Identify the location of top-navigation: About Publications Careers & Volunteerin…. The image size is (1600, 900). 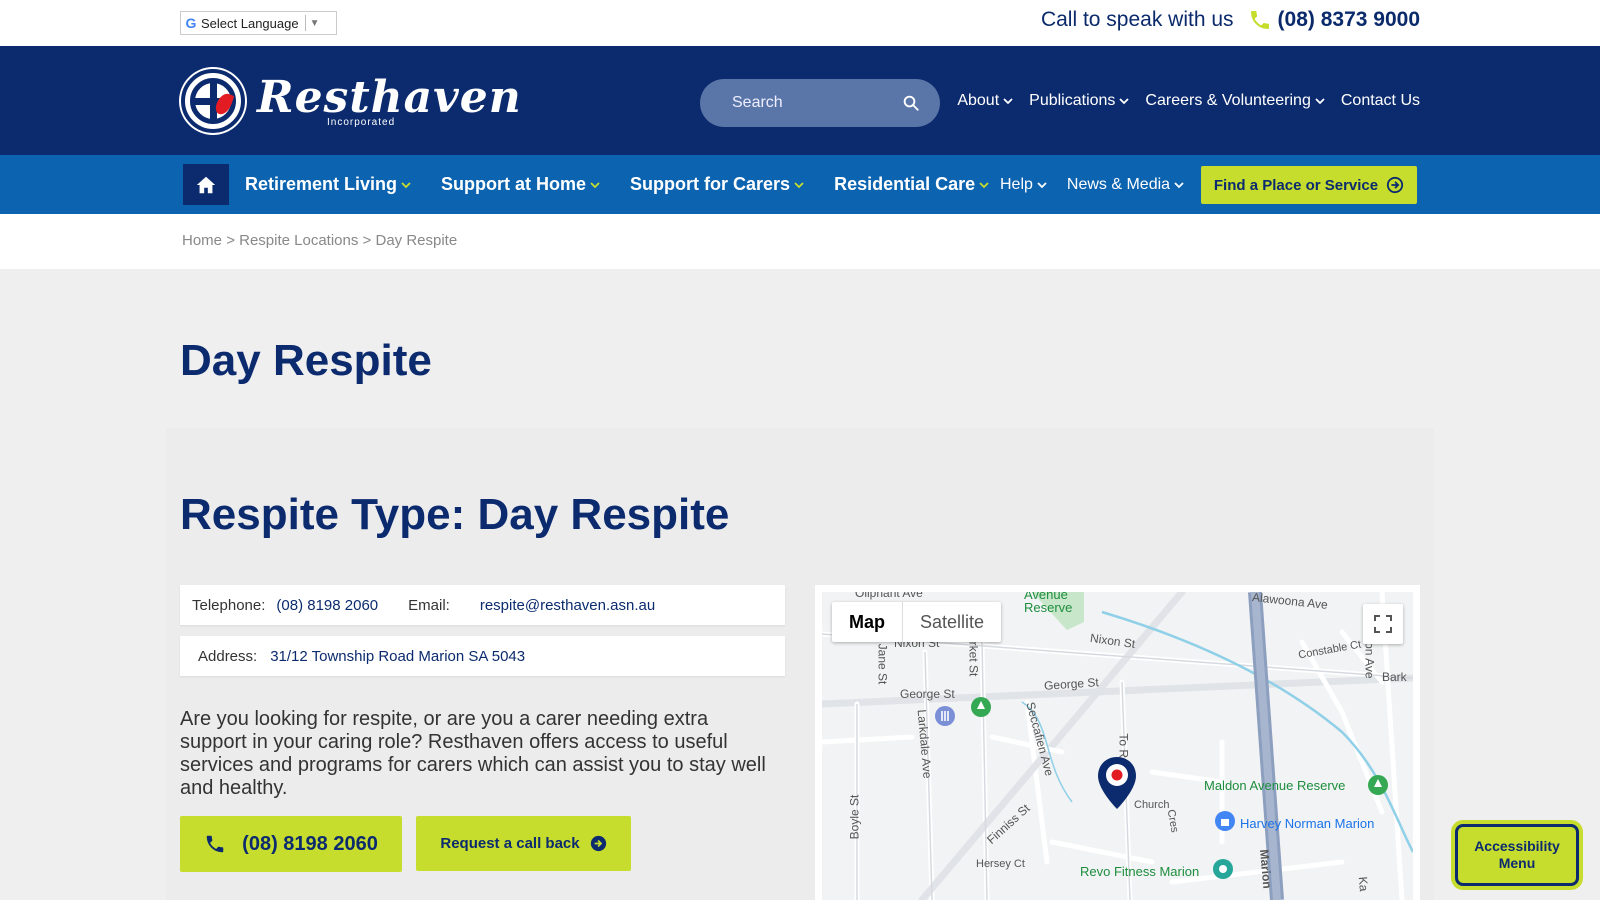
(1188, 101).